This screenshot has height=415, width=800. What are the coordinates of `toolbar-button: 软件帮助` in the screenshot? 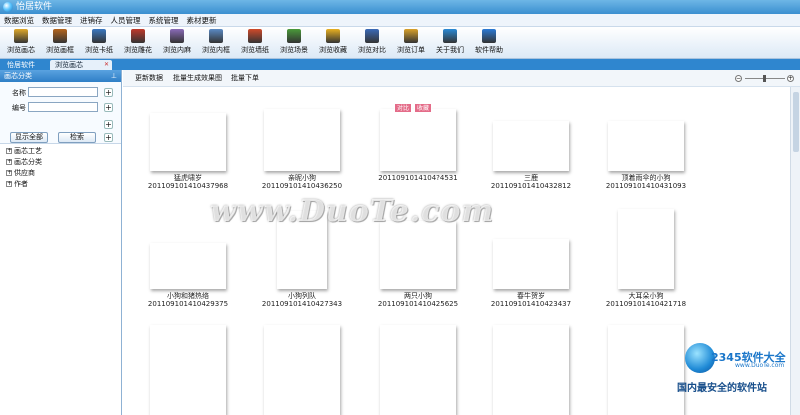 It's located at (489, 43).